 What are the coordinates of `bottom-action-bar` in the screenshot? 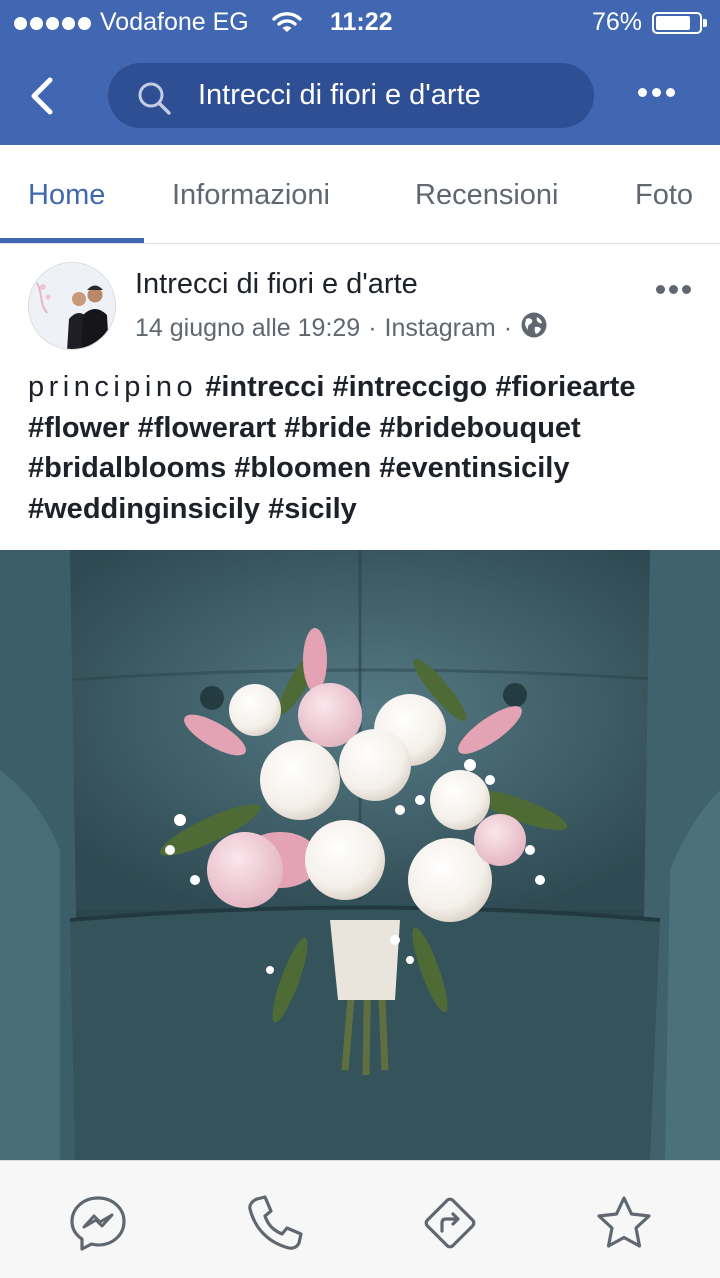 It's located at (360, 1219).